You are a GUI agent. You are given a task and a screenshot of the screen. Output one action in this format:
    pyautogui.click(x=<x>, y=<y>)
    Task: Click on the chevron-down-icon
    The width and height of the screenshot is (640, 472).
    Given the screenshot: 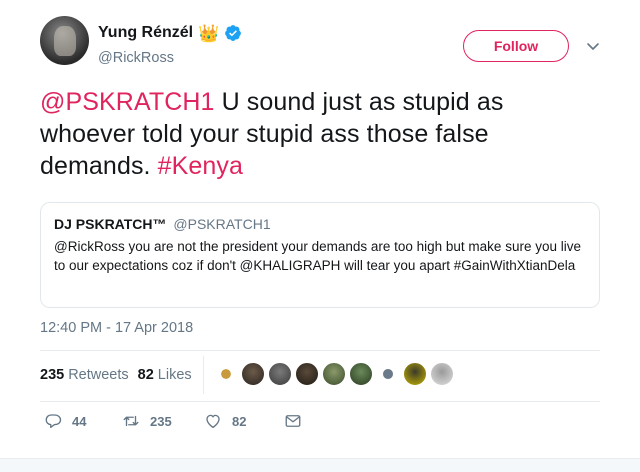 What is the action you would take?
    pyautogui.click(x=593, y=46)
    